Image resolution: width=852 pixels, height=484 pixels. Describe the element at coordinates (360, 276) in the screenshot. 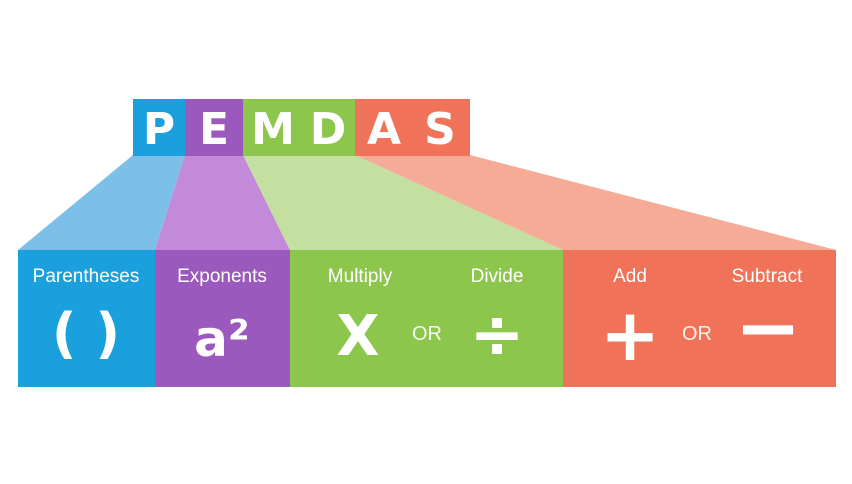

I see `multiply-label: Multiply` at that location.